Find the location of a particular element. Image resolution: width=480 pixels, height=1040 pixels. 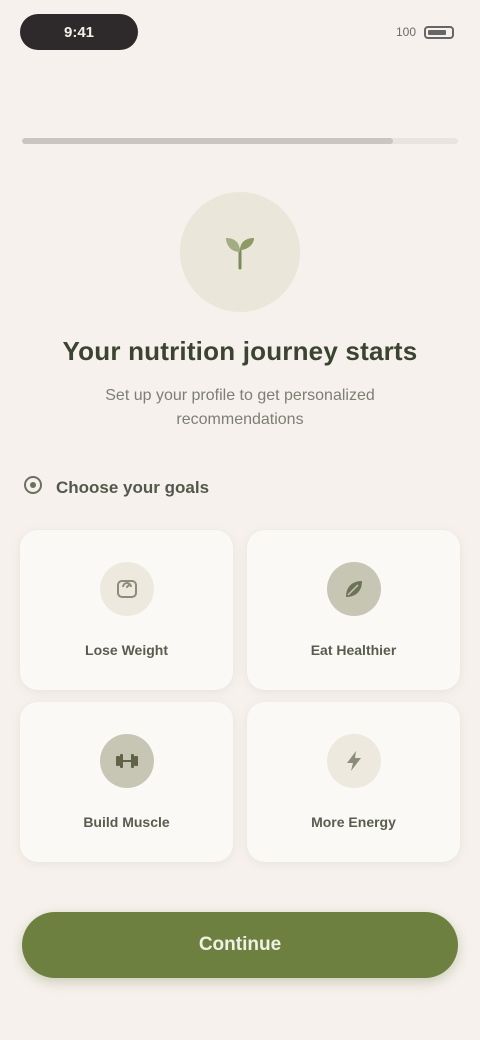

dumbbell-icon is located at coordinates (126, 761).